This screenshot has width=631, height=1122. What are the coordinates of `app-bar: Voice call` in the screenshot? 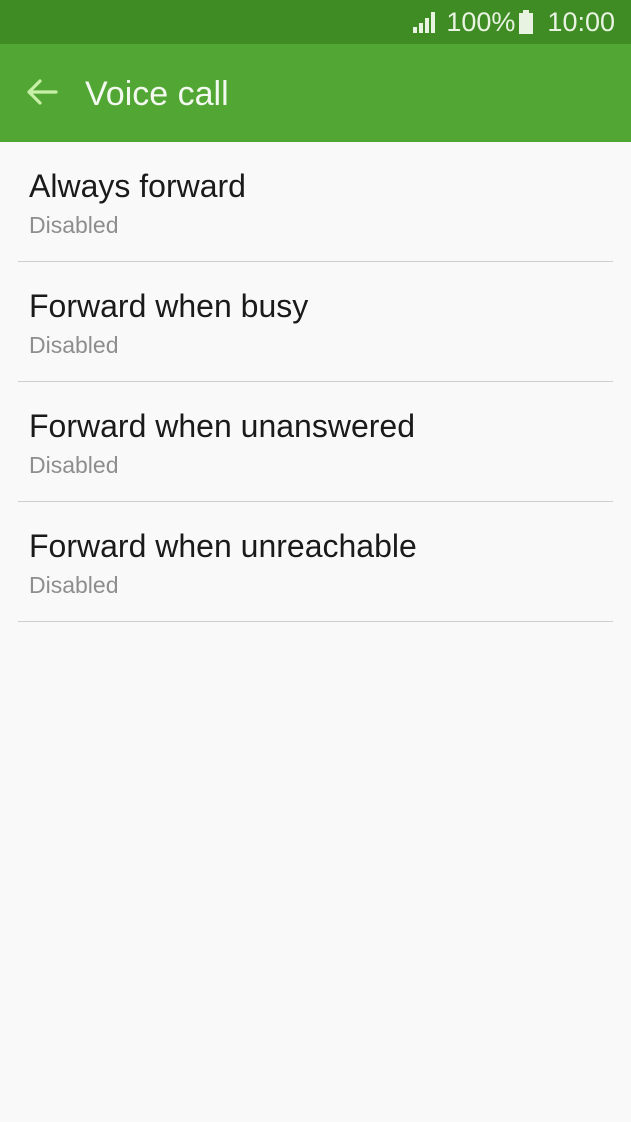 It's located at (315, 93).